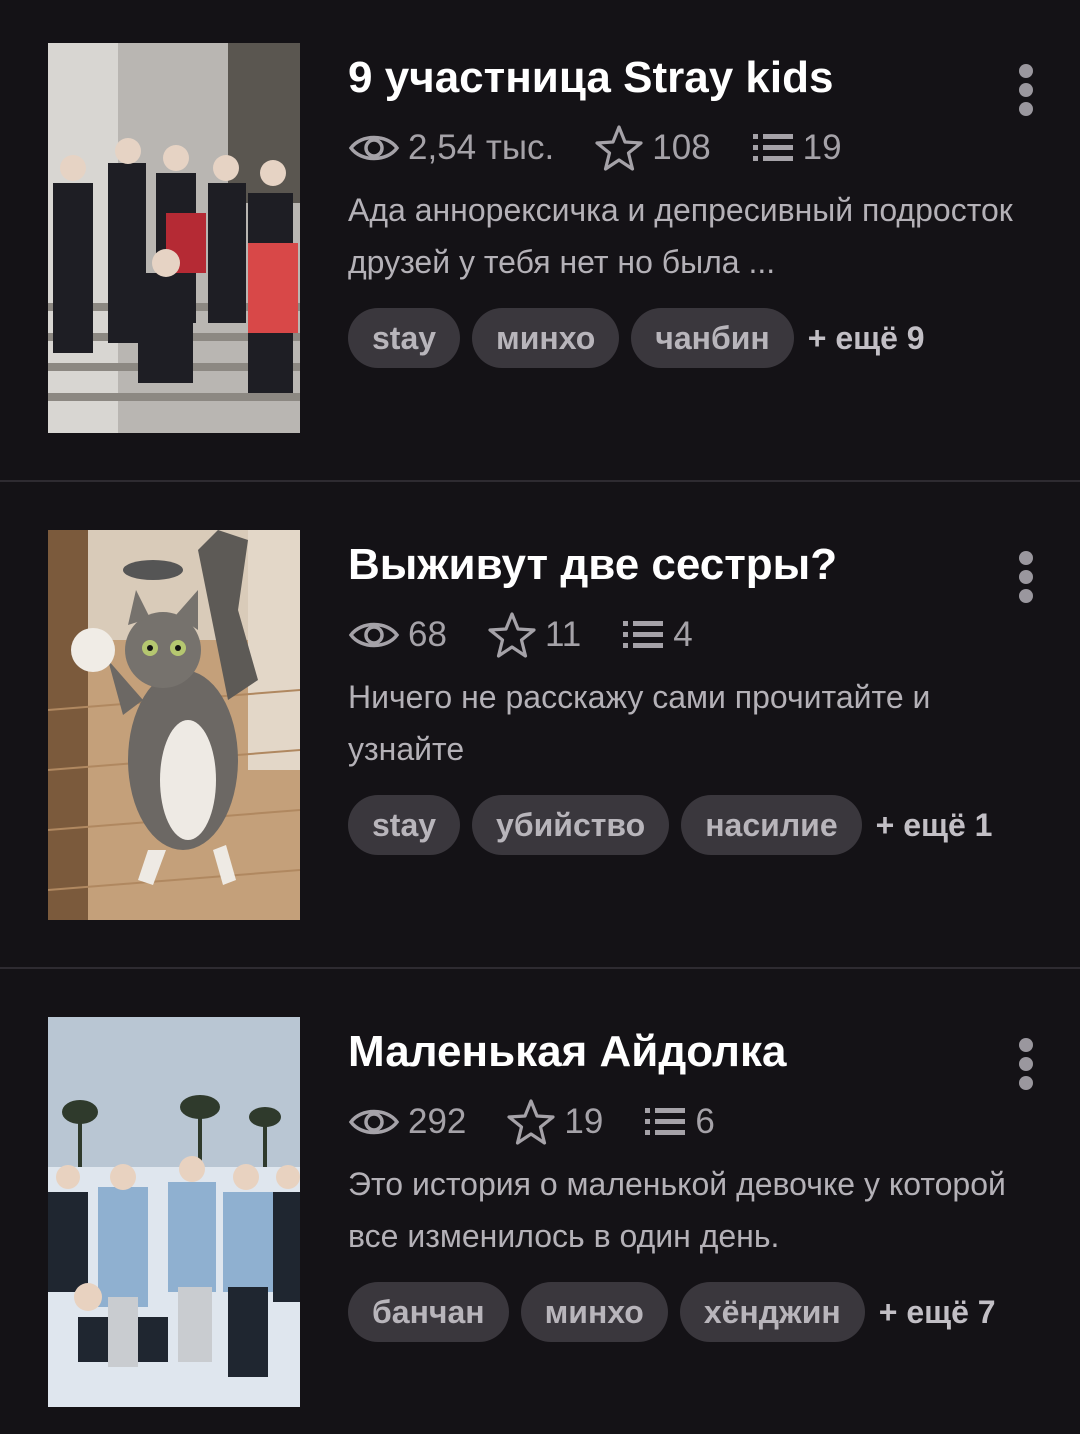 Image resolution: width=1080 pixels, height=1434 pixels. I want to click on tag-chip: чанбин, so click(712, 338).